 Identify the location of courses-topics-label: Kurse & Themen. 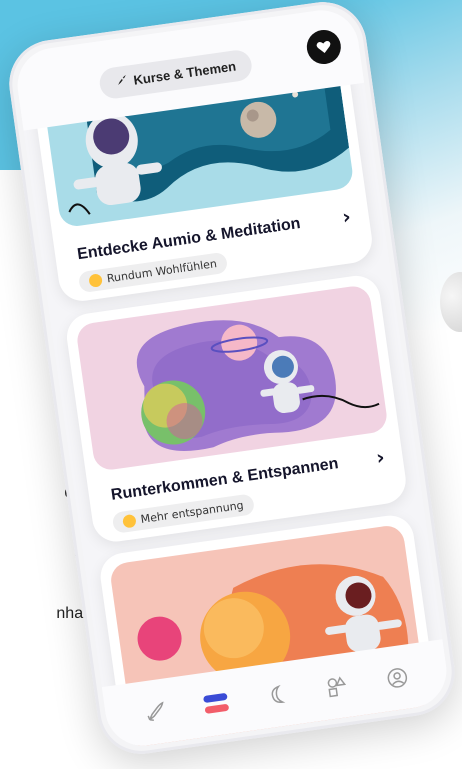
(184, 73).